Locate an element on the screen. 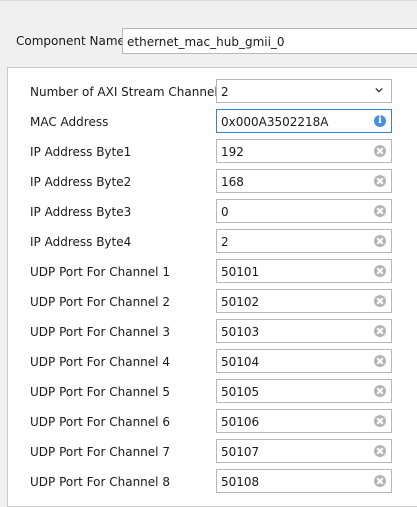 The width and height of the screenshot is (417, 507). udp-port-channel-5-label: UDP Port For Channel 5 is located at coordinates (100, 392).